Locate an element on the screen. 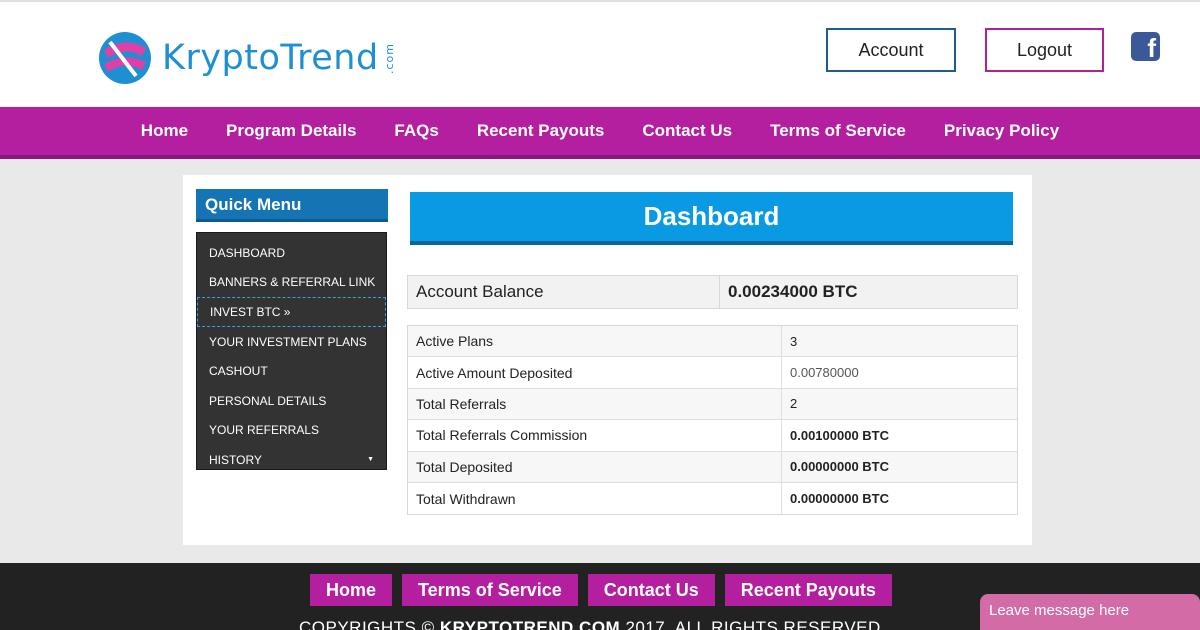 The width and height of the screenshot is (1200, 630). table-row: Total Referrals 2 is located at coordinates (712, 404).